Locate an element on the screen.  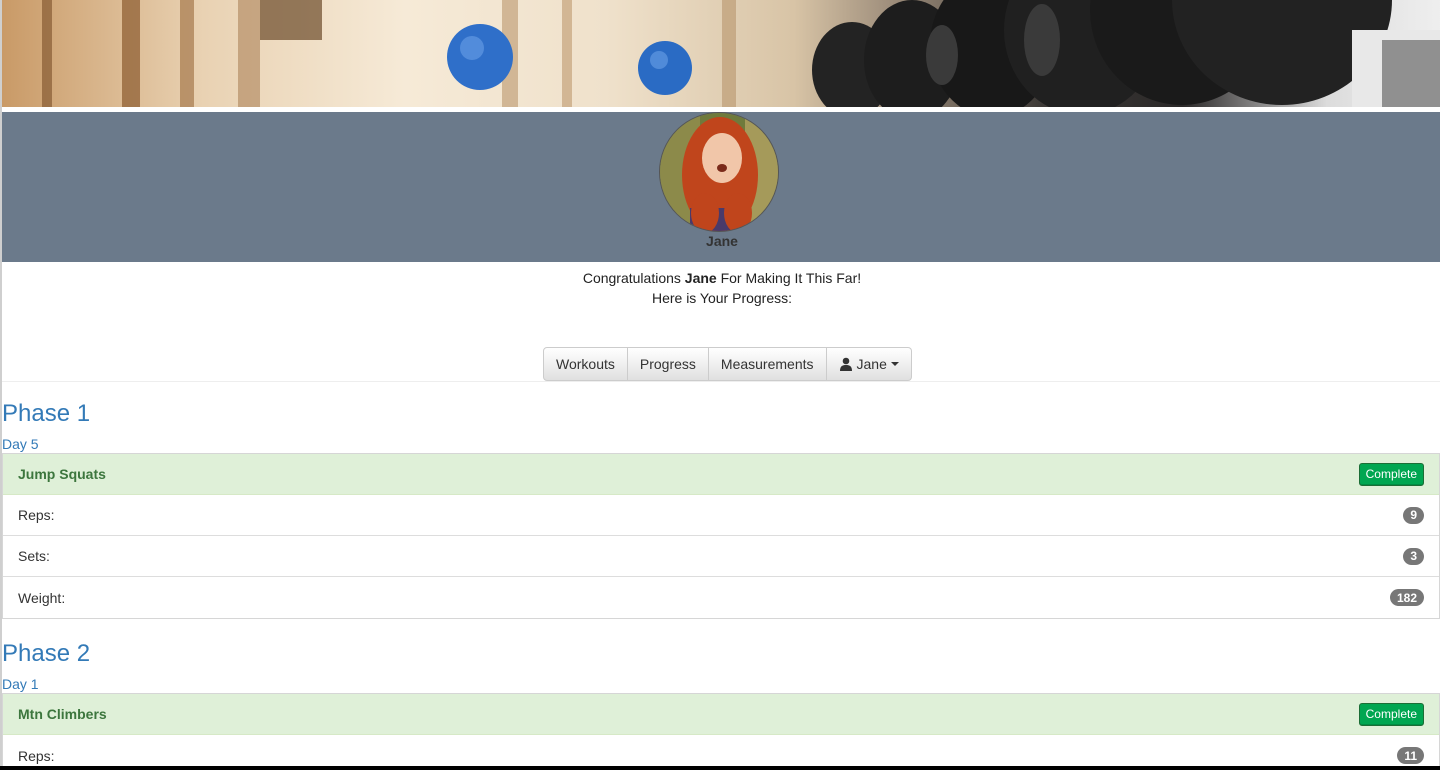
stat-badge: 182 is located at coordinates (1406, 597).